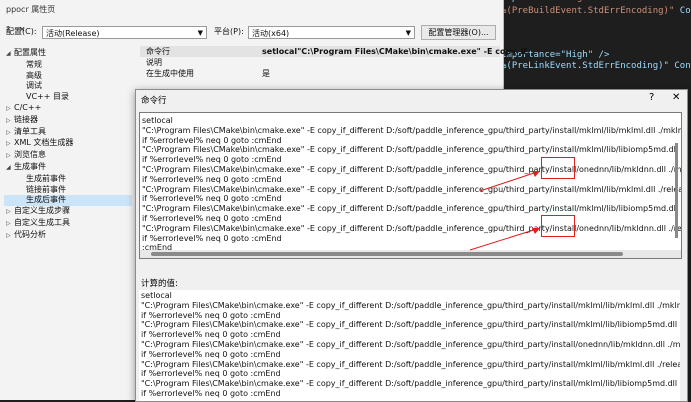  Describe the element at coordinates (320, 73) in the screenshot. I see `property-row: 在生成中使用 是` at that location.